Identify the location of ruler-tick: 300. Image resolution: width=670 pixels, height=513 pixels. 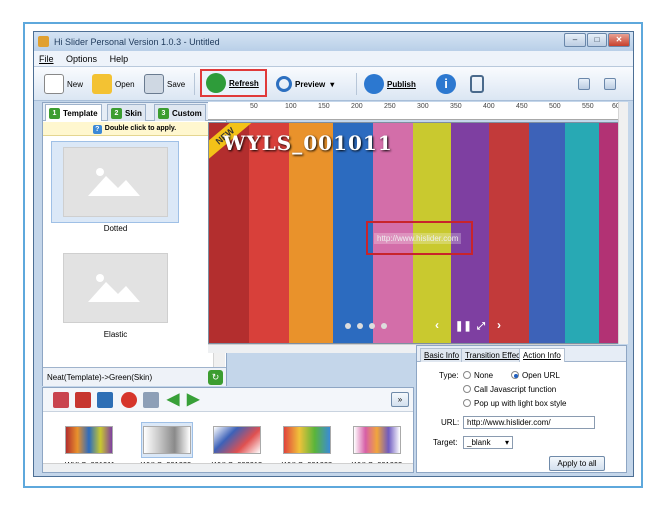
(423, 106).